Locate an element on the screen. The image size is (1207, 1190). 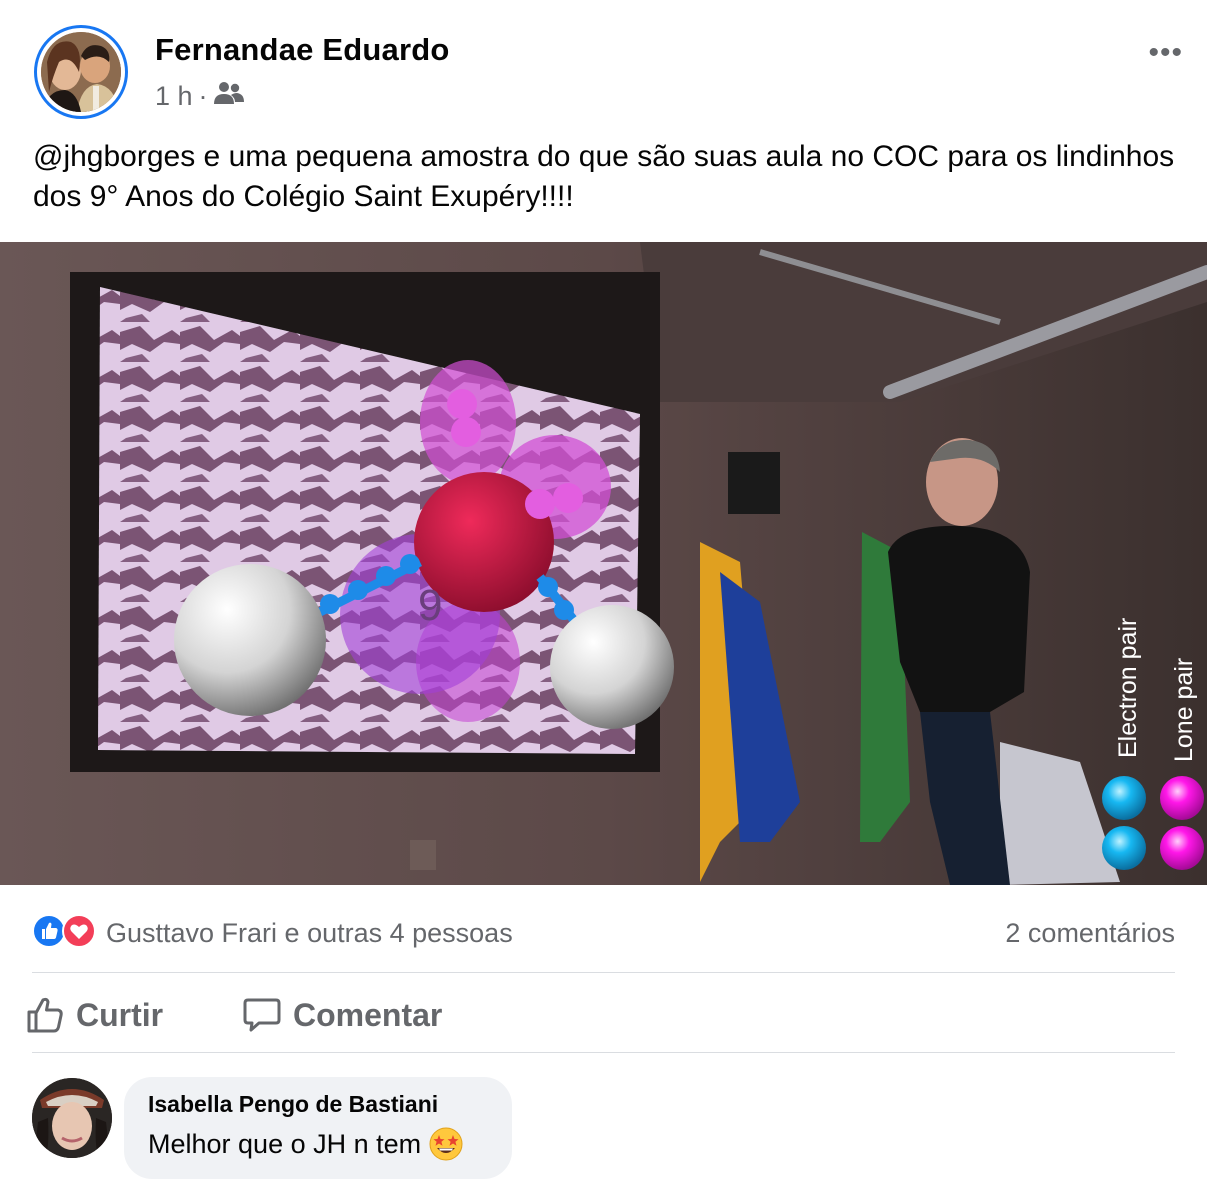
legend-electron-label: Electron pair is located at coordinates (1128, 688).